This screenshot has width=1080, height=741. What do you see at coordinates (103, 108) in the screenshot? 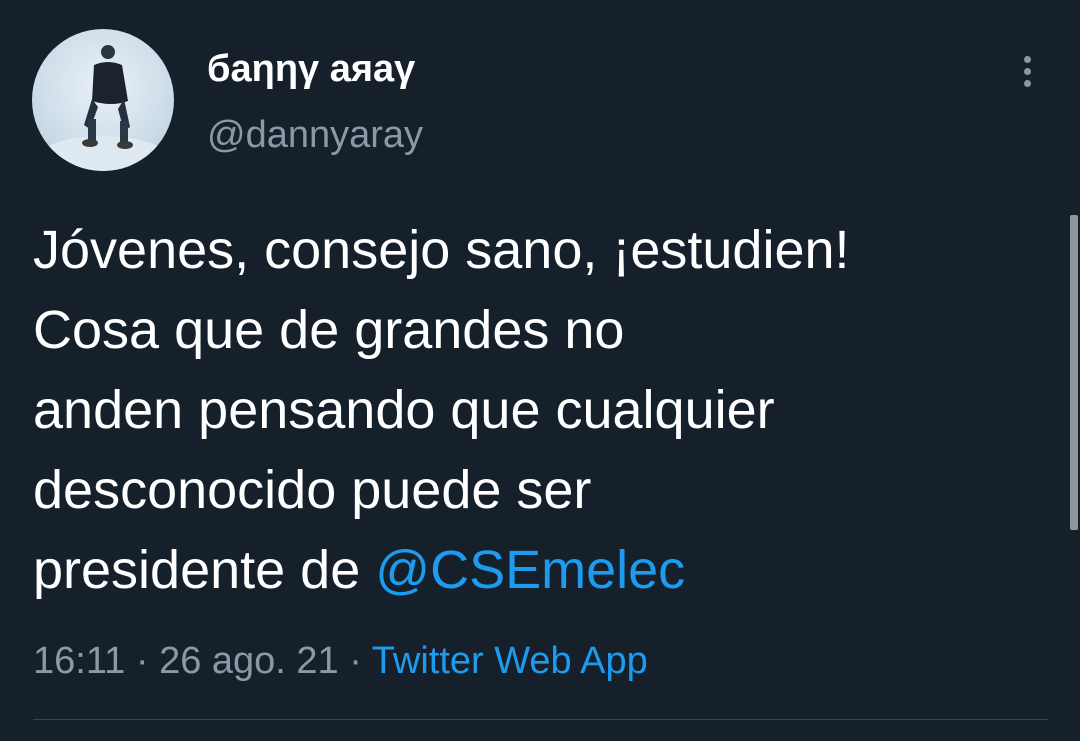
I see `avatar-photo` at bounding box center [103, 108].